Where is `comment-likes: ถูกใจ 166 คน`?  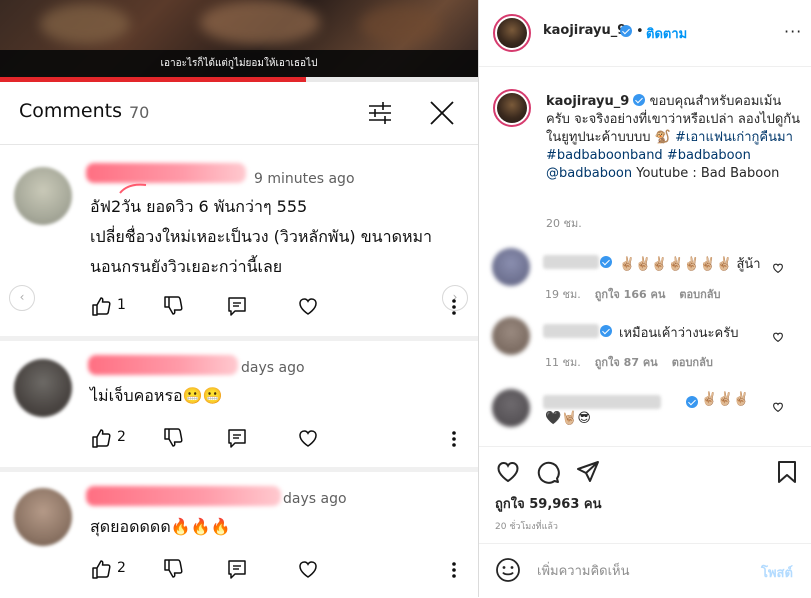
comment-likes: ถูกใจ 166 คน is located at coordinates (630, 294).